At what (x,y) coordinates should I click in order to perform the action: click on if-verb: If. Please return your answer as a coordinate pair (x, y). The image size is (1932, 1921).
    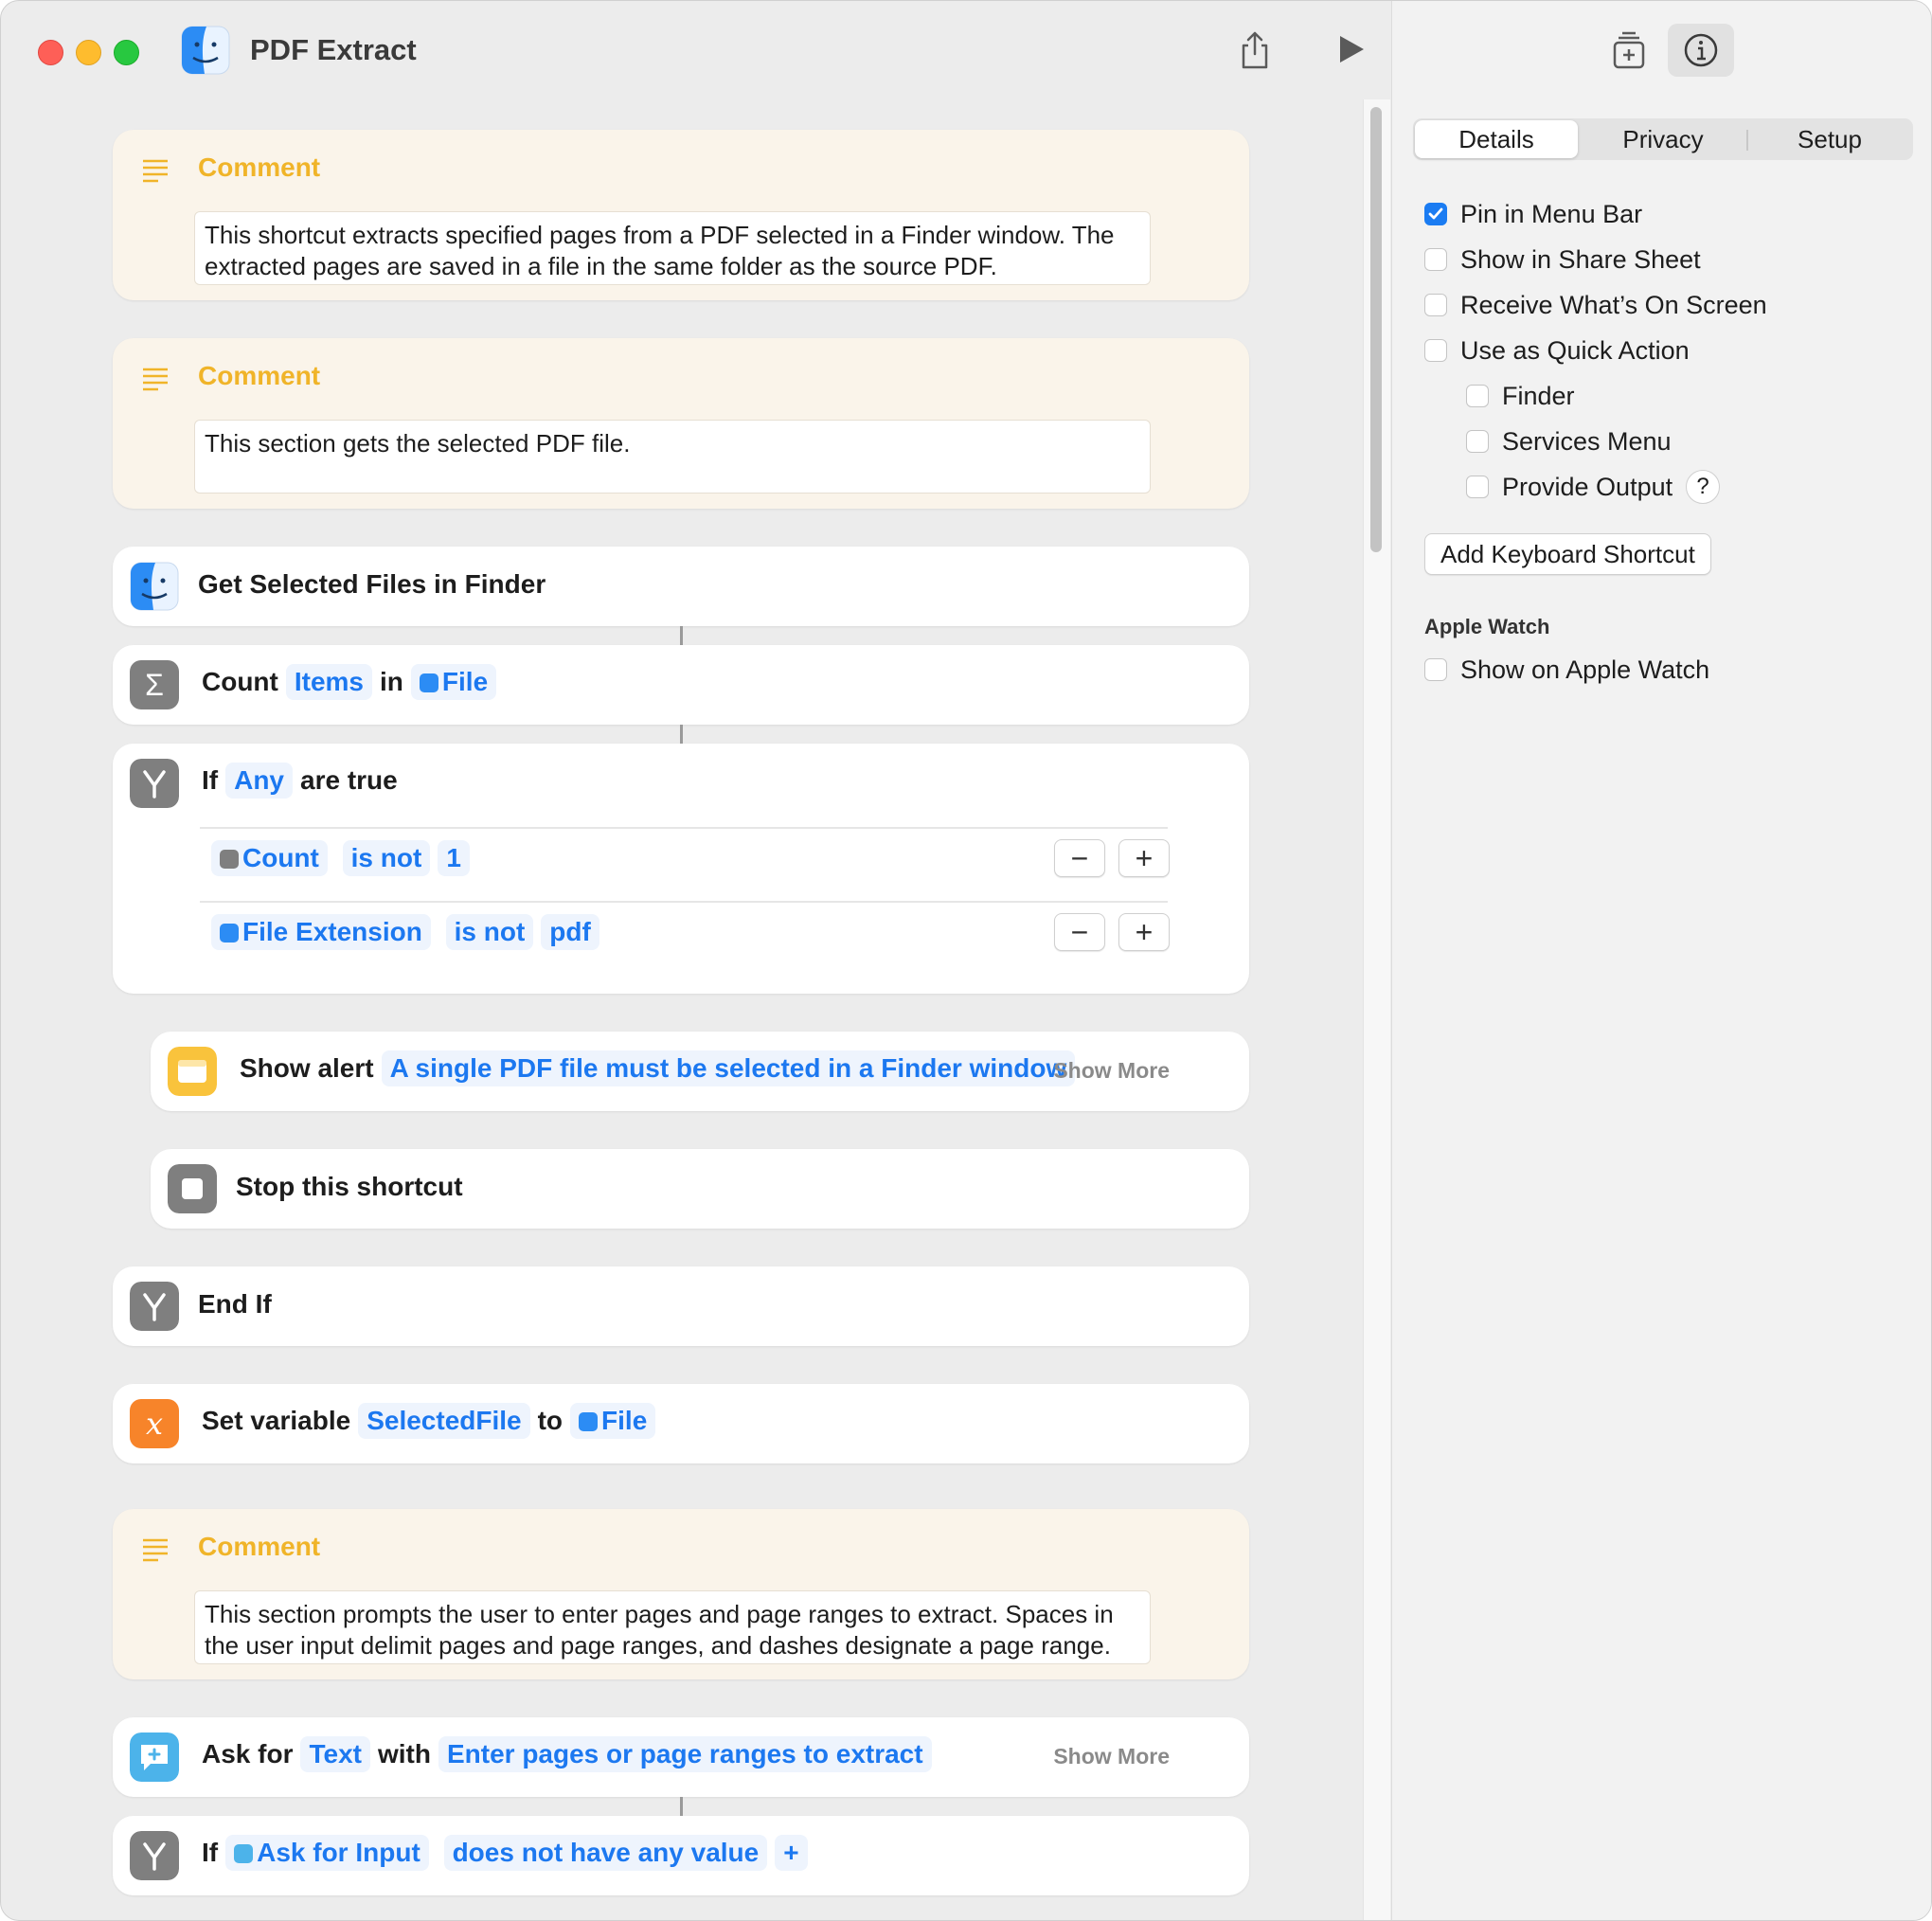
    Looking at the image, I should click on (210, 780).